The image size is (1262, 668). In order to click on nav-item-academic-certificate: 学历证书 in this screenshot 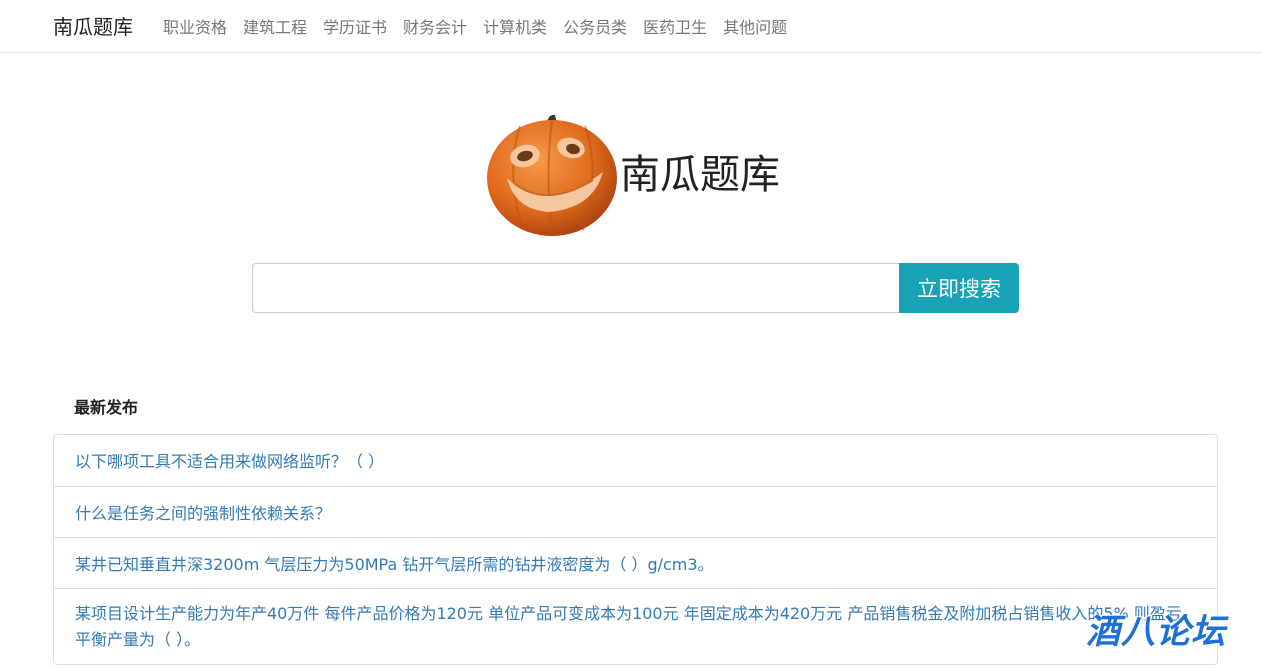, I will do `click(355, 26)`.